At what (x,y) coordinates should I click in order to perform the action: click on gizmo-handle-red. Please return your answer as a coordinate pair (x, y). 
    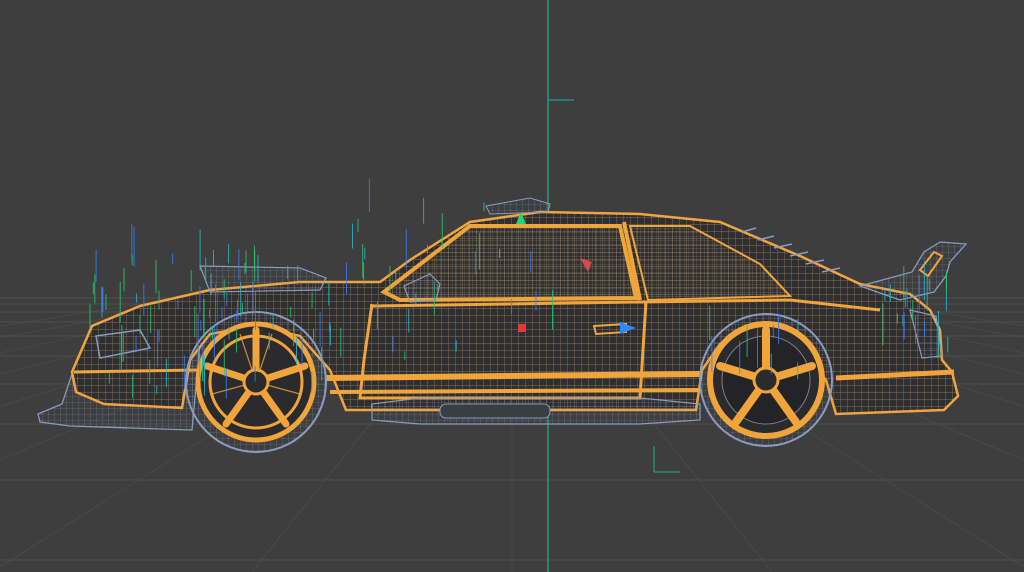
    Looking at the image, I should click on (522, 328).